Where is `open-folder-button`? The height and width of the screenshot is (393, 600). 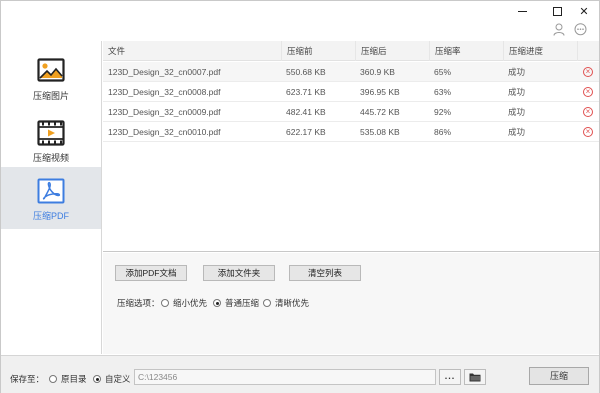 open-folder-button is located at coordinates (475, 377).